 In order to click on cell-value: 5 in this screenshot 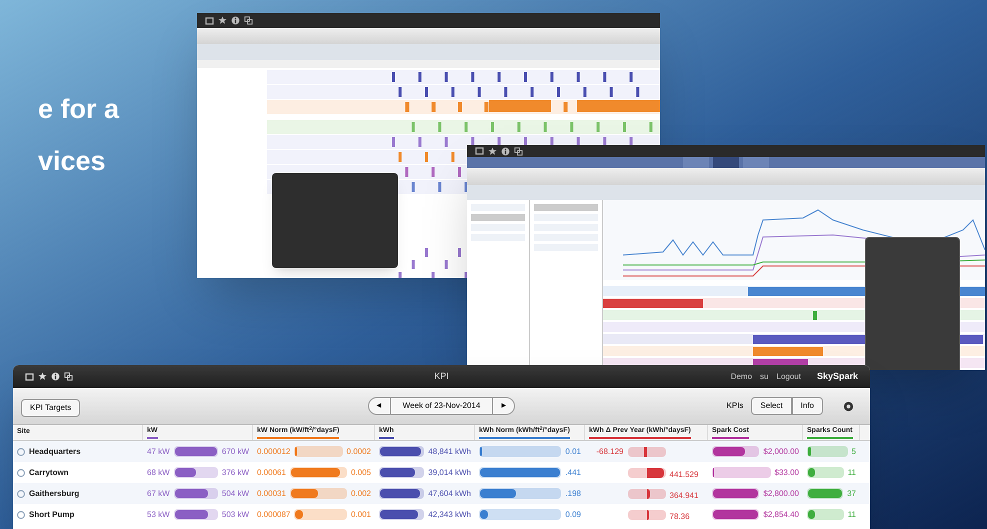, I will do `click(854, 452)`.